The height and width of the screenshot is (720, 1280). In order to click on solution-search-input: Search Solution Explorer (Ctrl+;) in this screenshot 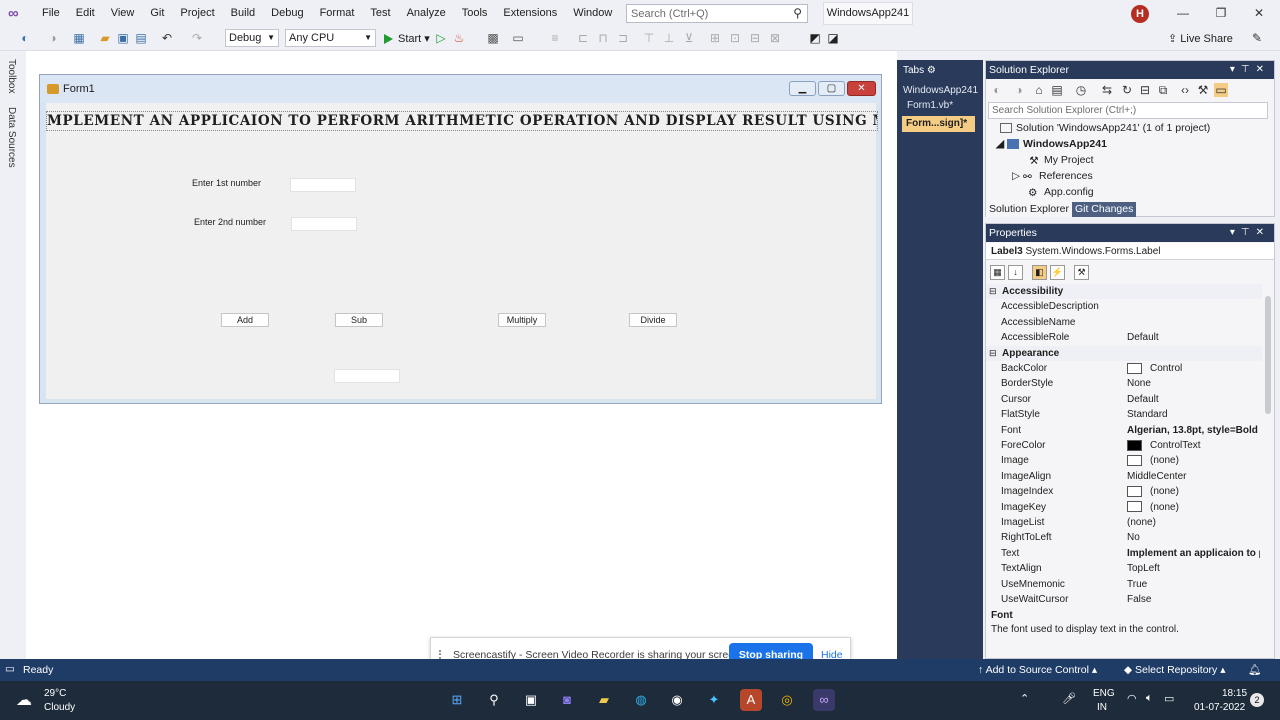, I will do `click(1128, 110)`.